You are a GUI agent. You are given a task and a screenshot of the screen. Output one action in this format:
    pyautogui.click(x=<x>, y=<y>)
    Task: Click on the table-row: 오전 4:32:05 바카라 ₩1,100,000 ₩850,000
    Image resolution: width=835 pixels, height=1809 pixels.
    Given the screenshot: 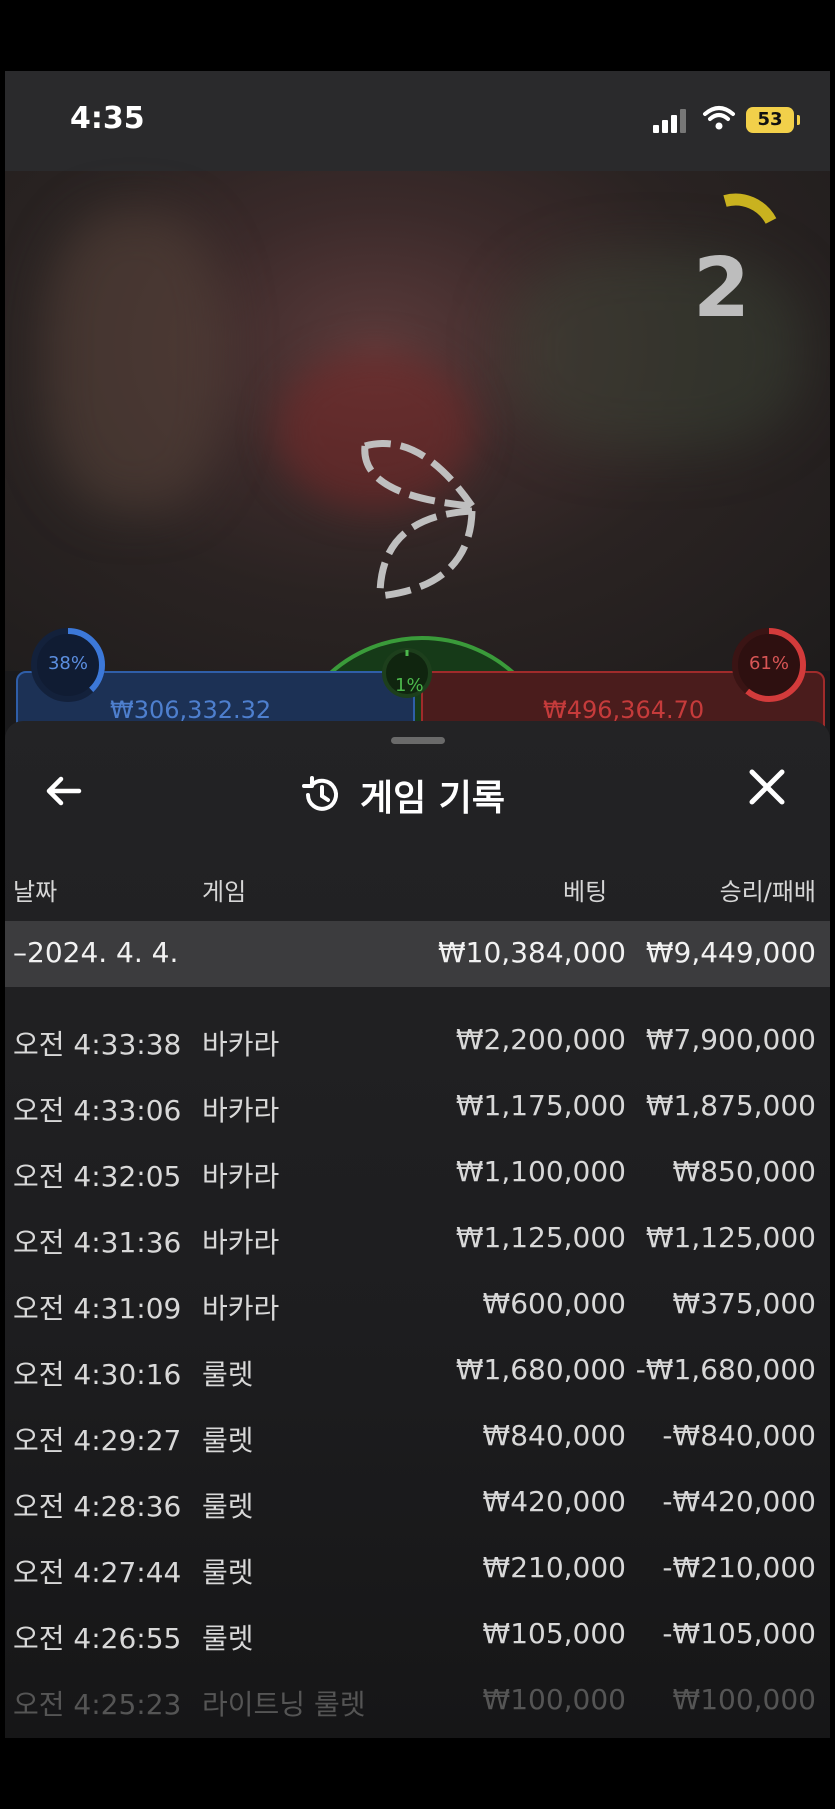 What is the action you would take?
    pyautogui.click(x=417, y=1174)
    